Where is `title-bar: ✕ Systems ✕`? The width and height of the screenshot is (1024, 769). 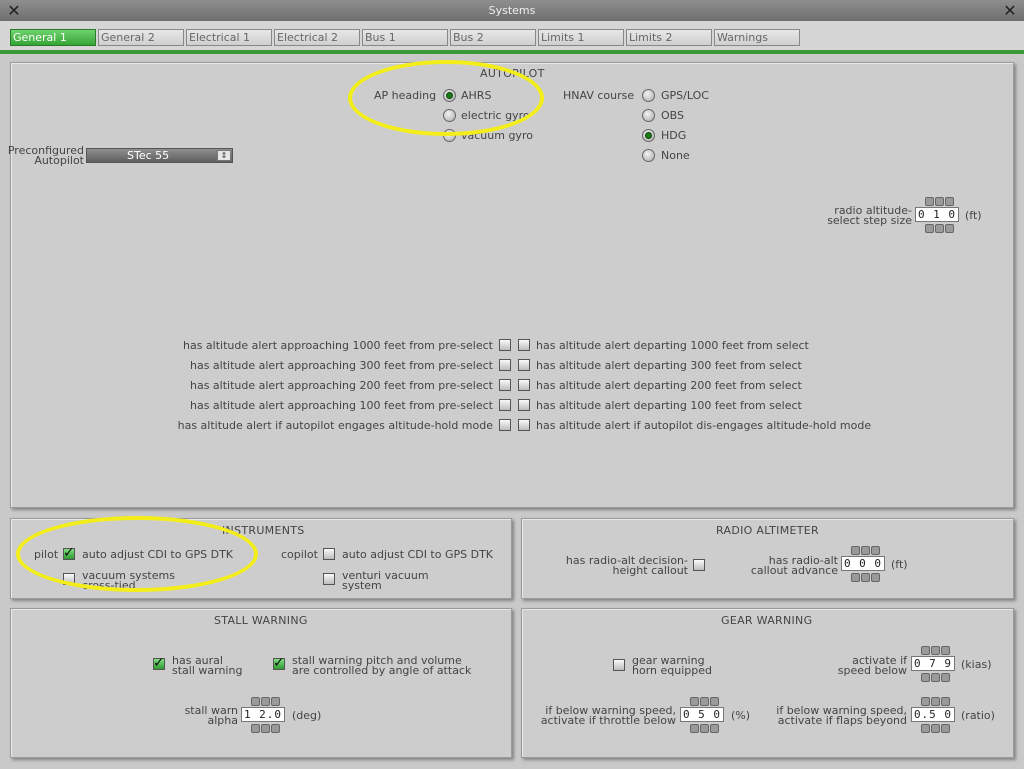
title-bar: ✕ Systems ✕ is located at coordinates (512, 10).